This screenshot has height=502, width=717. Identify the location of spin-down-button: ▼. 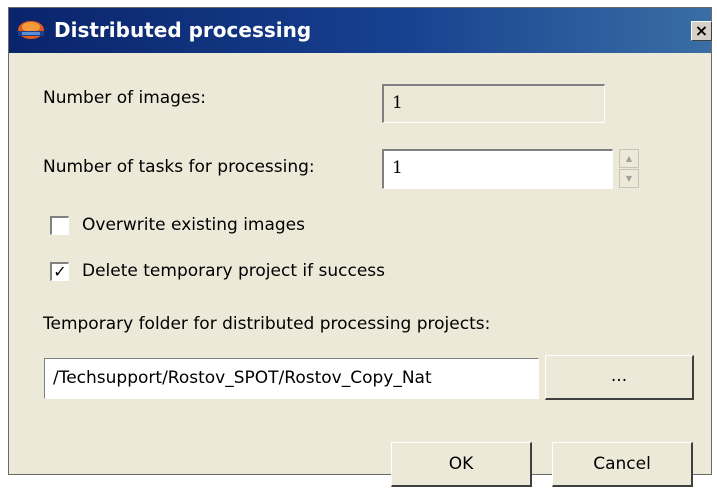
(629, 178).